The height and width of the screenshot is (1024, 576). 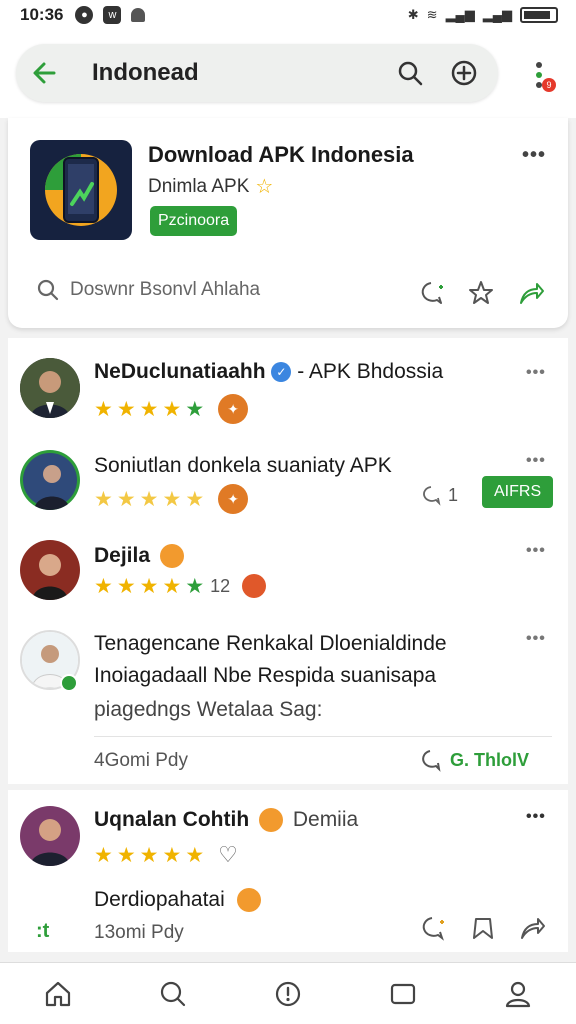 I want to click on side-label: :t, so click(x=43, y=931).